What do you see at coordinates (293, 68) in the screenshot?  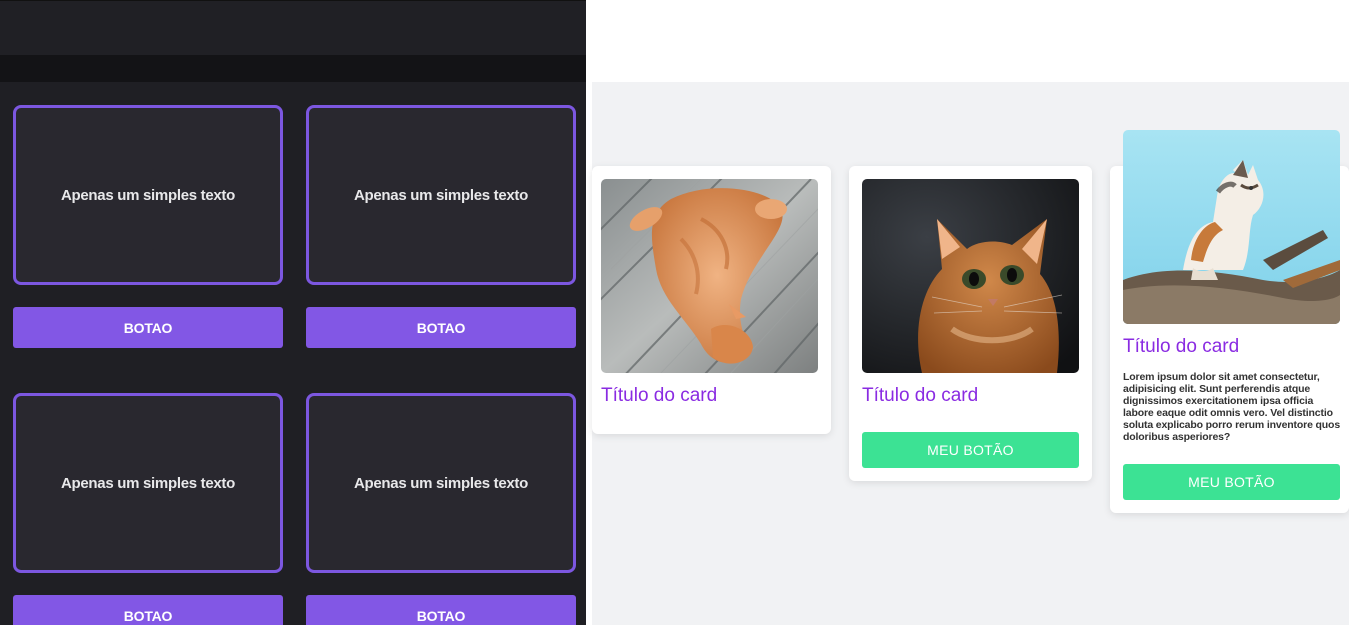 I see `dark-strip` at bounding box center [293, 68].